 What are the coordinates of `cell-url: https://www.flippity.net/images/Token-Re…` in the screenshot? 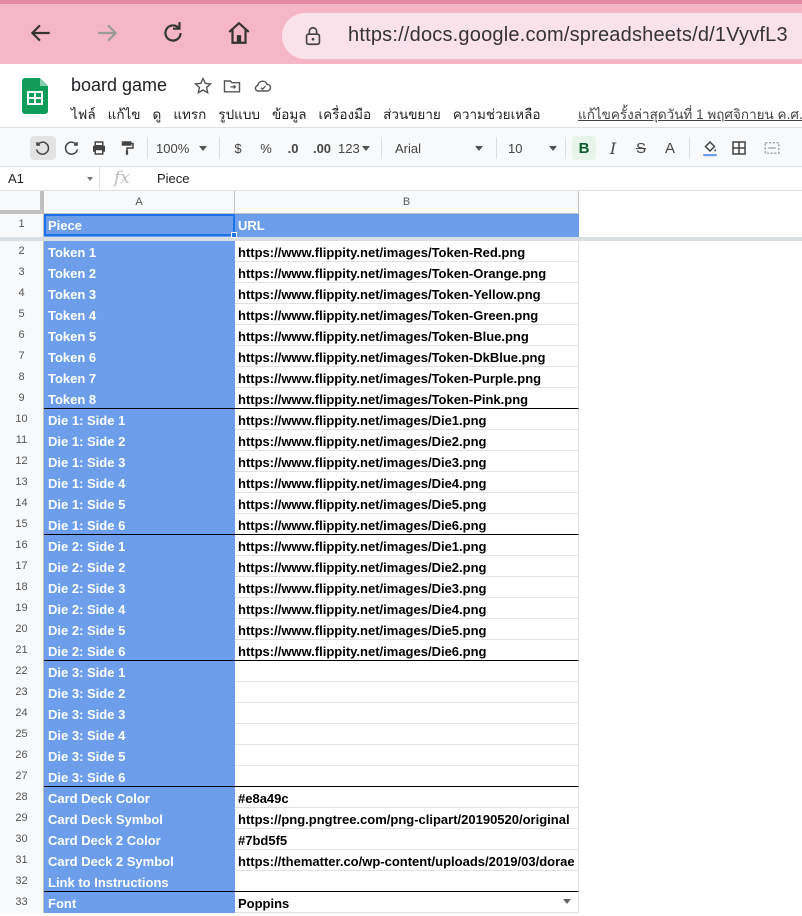 It's located at (407, 251).